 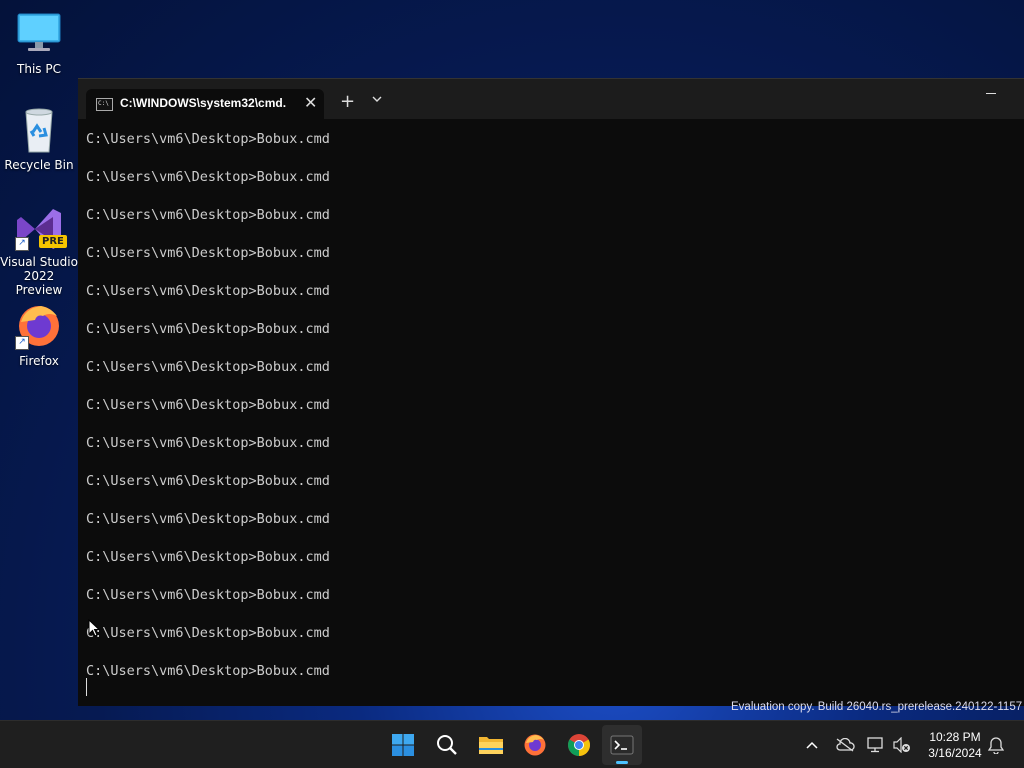 What do you see at coordinates (310, 102) in the screenshot?
I see `tab-close-icon: ✕` at bounding box center [310, 102].